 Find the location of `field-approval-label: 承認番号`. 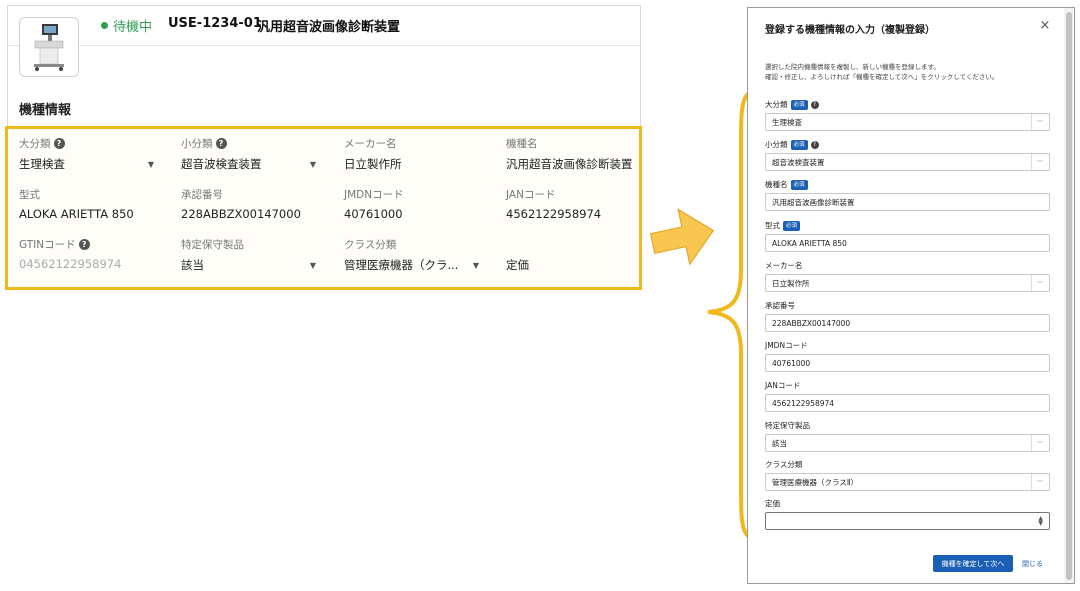

field-approval-label: 承認番号 is located at coordinates (202, 194).